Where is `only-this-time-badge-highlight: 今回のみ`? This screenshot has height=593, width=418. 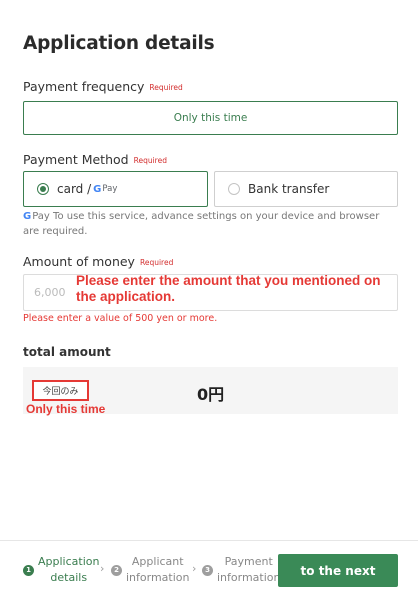
only-this-time-badge-highlight: 今回のみ is located at coordinates (60, 390).